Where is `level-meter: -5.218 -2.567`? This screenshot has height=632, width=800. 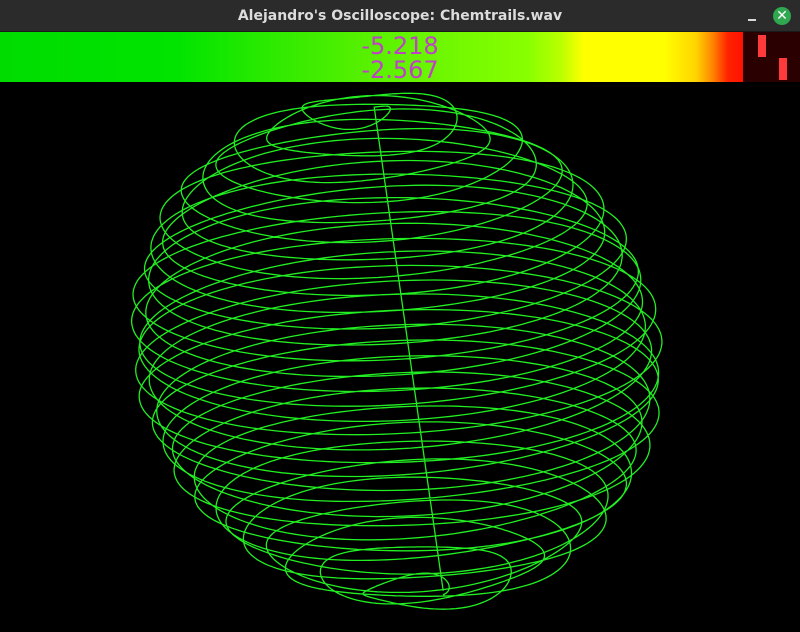
level-meter: -5.218 -2.567 is located at coordinates (400, 57).